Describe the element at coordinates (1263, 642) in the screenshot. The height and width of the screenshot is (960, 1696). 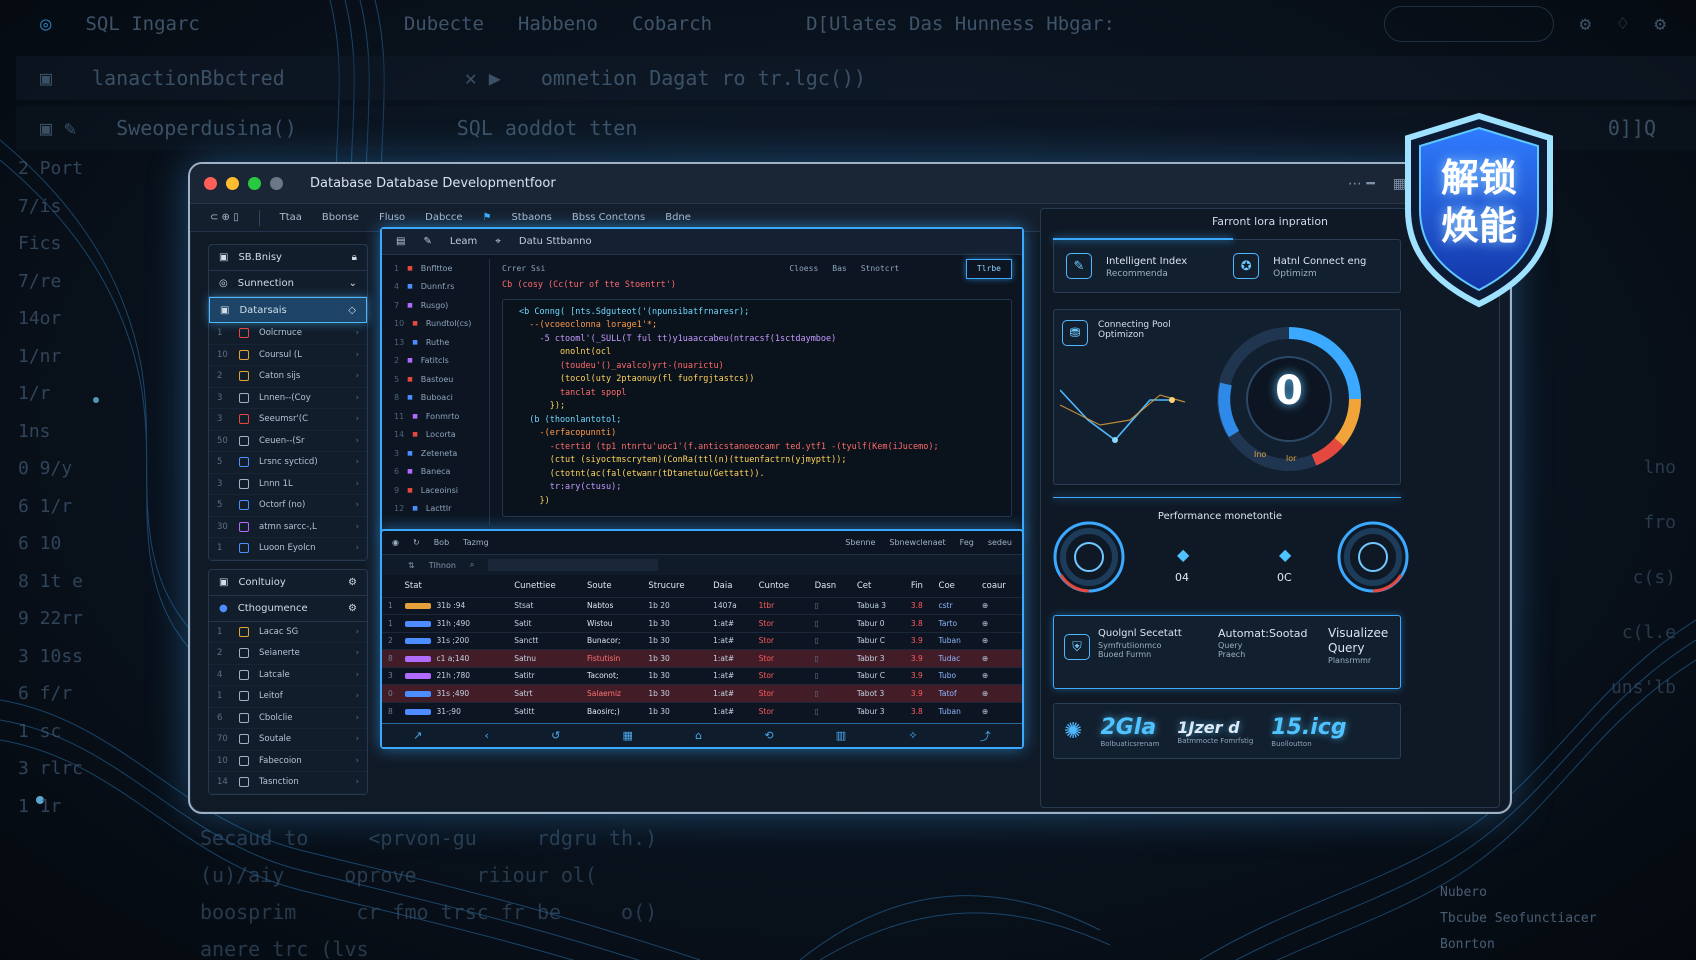
I see `feature-item: Automat:Sootad Query Praech` at that location.